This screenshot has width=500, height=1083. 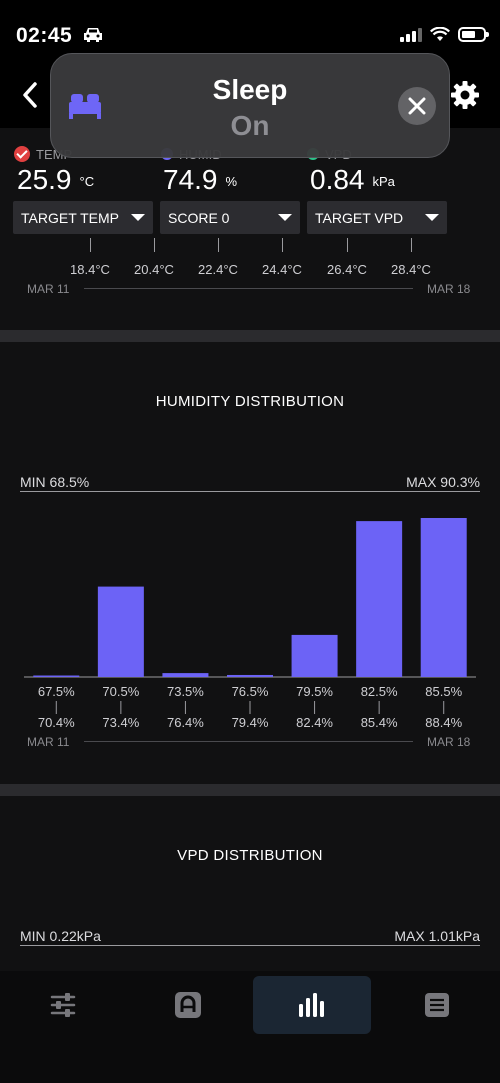 I want to click on status-time: 02:45, so click(x=44, y=35).